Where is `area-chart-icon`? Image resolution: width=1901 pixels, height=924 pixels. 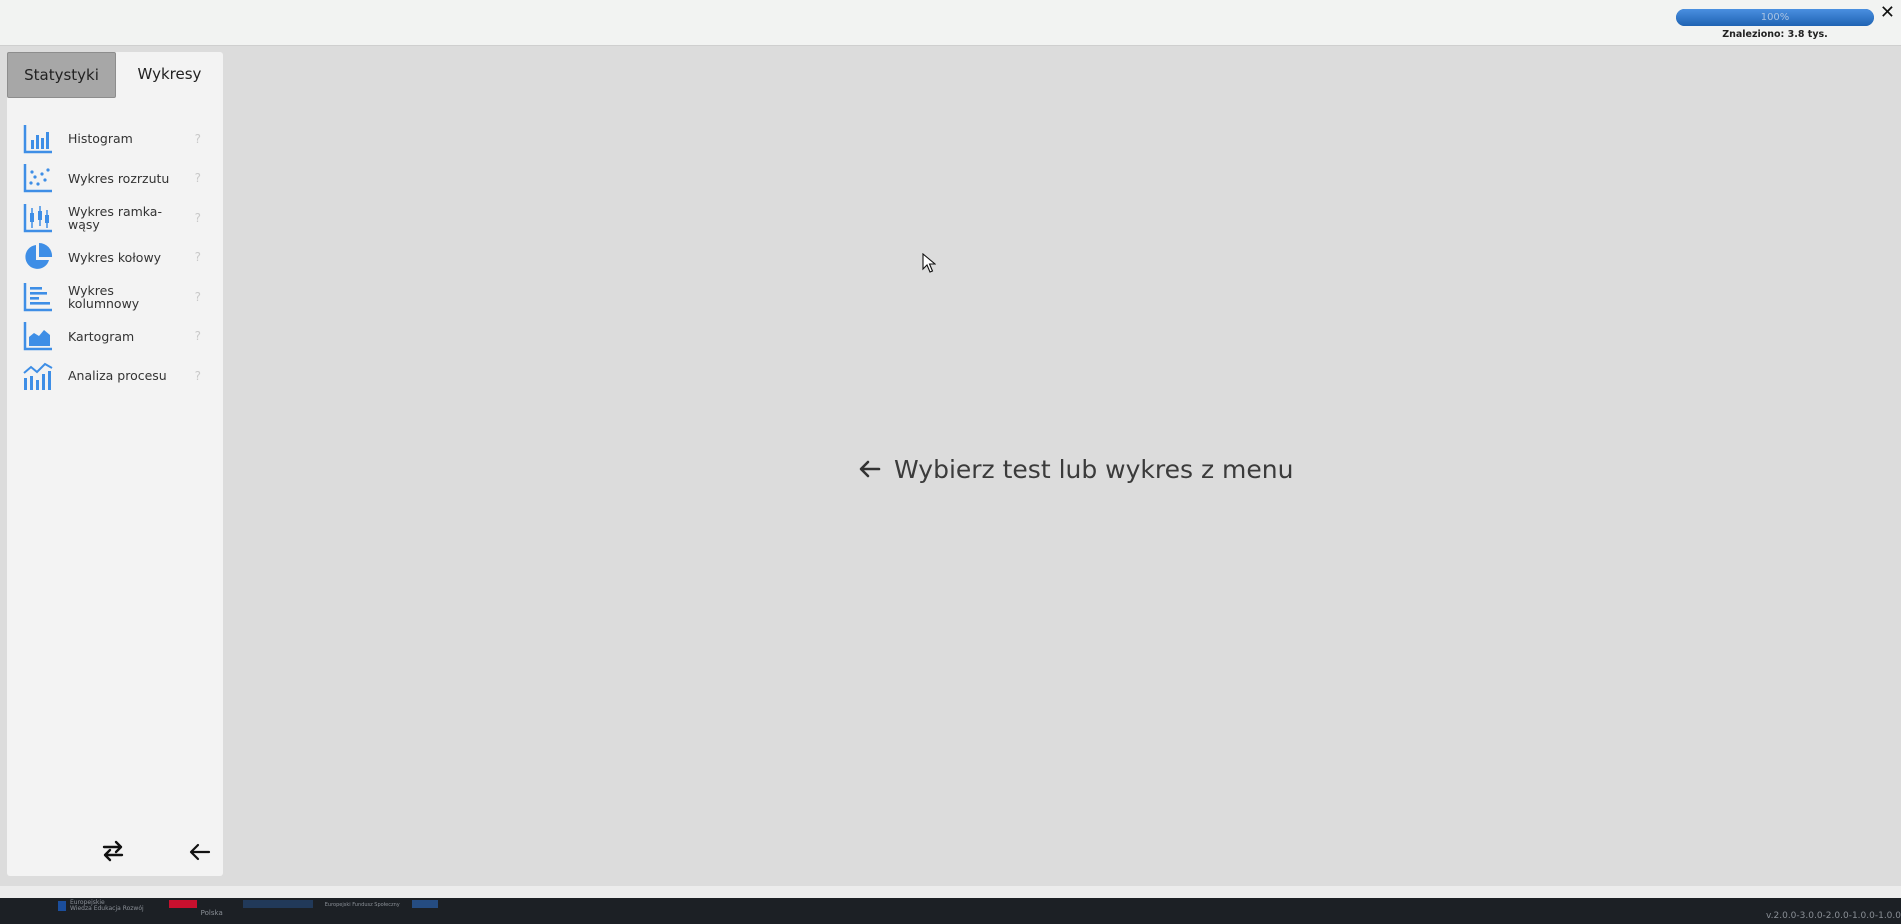 area-chart-icon is located at coordinates (38, 336).